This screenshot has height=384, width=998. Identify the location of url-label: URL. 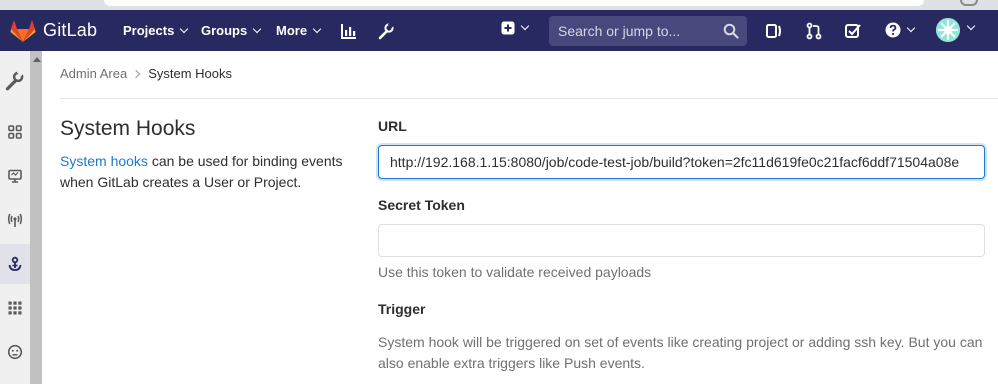
(392, 126).